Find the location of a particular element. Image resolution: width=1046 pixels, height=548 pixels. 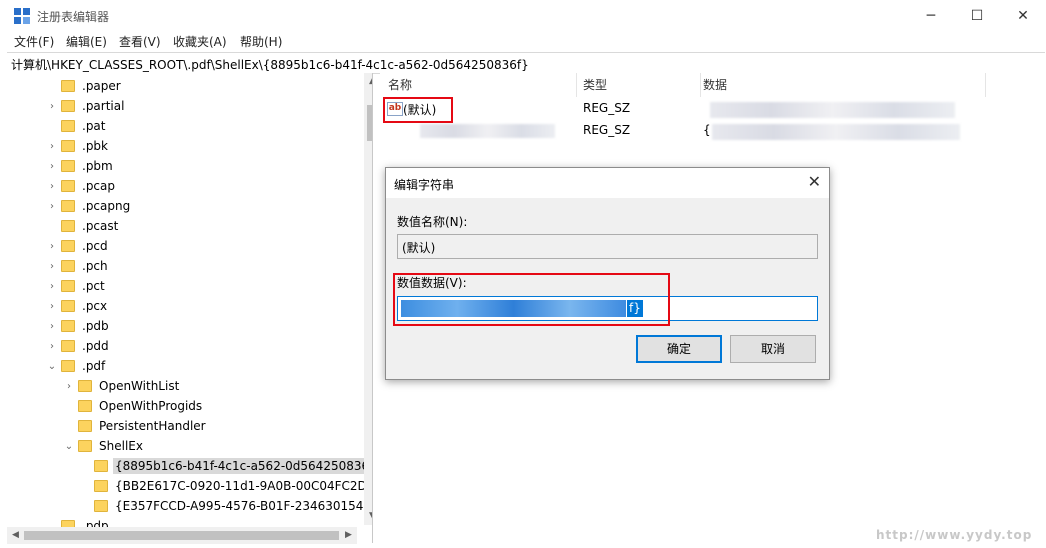

close-button: ✕ is located at coordinates (1023, 16).